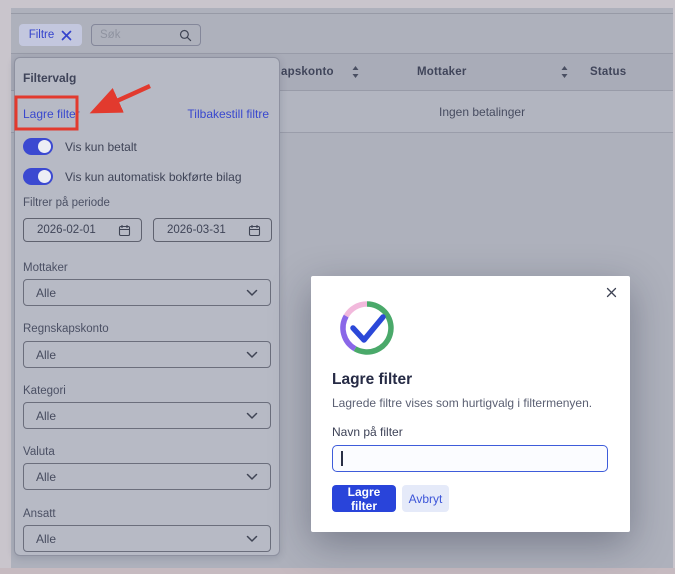 The height and width of the screenshot is (574, 675). Describe the element at coordinates (337, 571) in the screenshot. I see `bottom-edge` at that location.